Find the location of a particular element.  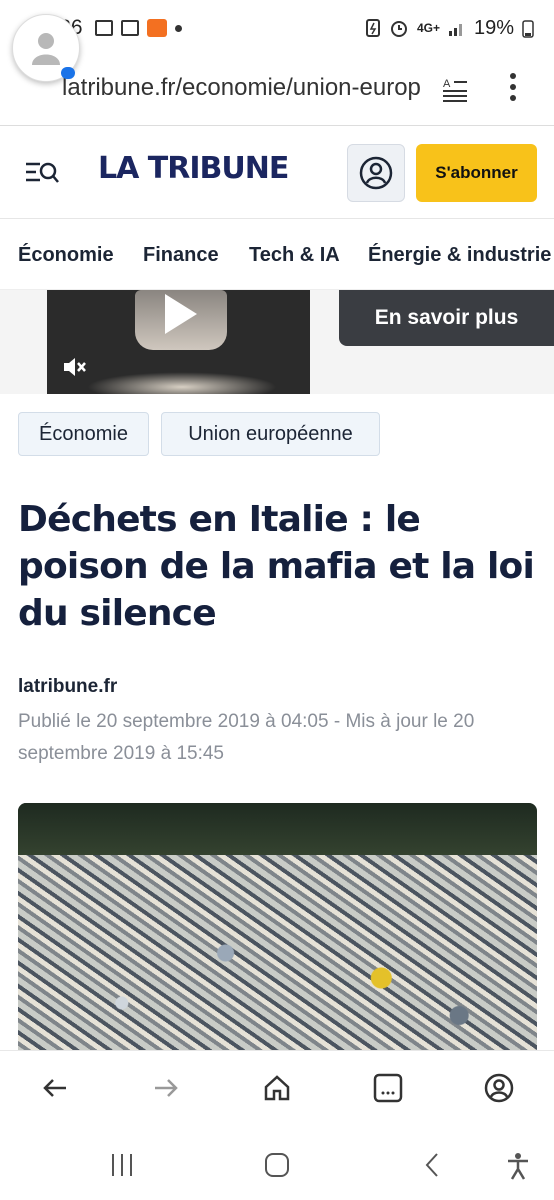

person-icon is located at coordinates (46, 49).